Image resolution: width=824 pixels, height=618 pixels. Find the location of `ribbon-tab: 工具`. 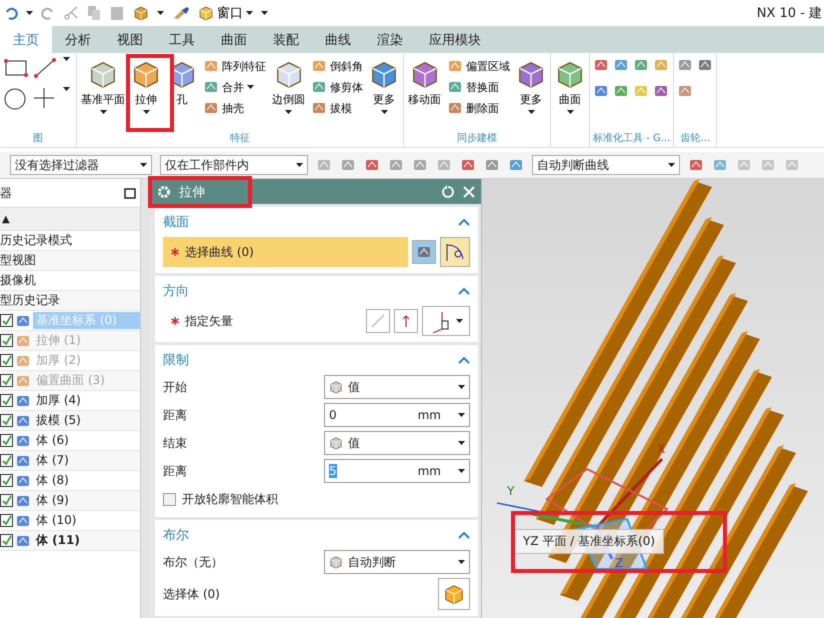

ribbon-tab: 工具 is located at coordinates (182, 39).